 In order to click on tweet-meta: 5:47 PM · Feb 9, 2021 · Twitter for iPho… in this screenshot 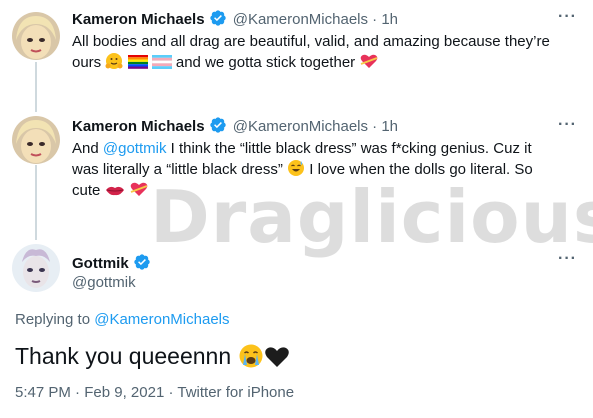, I will do `click(154, 392)`.